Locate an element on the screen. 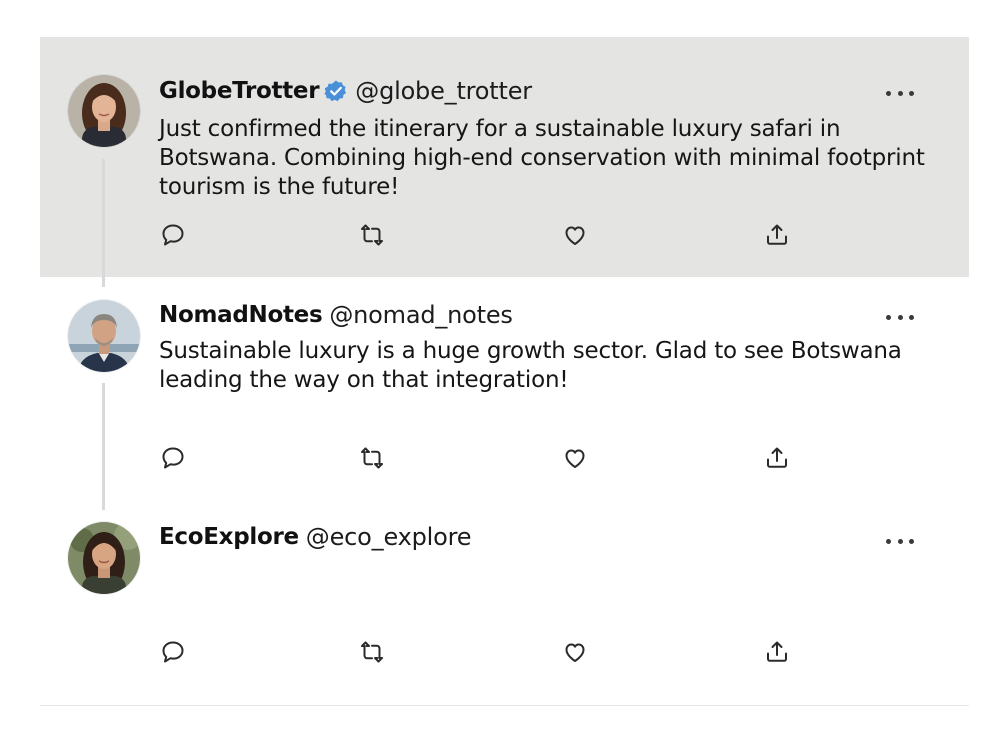  tweet-header: NomadNotes @nomad_notes is located at coordinates (336, 315).